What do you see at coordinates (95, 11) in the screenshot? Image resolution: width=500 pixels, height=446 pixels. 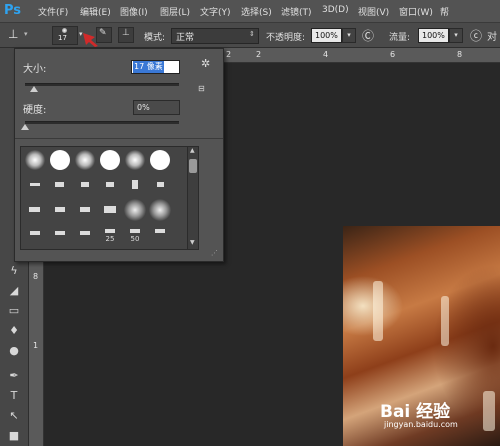 I see `menu-edit: 编辑(E)` at bounding box center [95, 11].